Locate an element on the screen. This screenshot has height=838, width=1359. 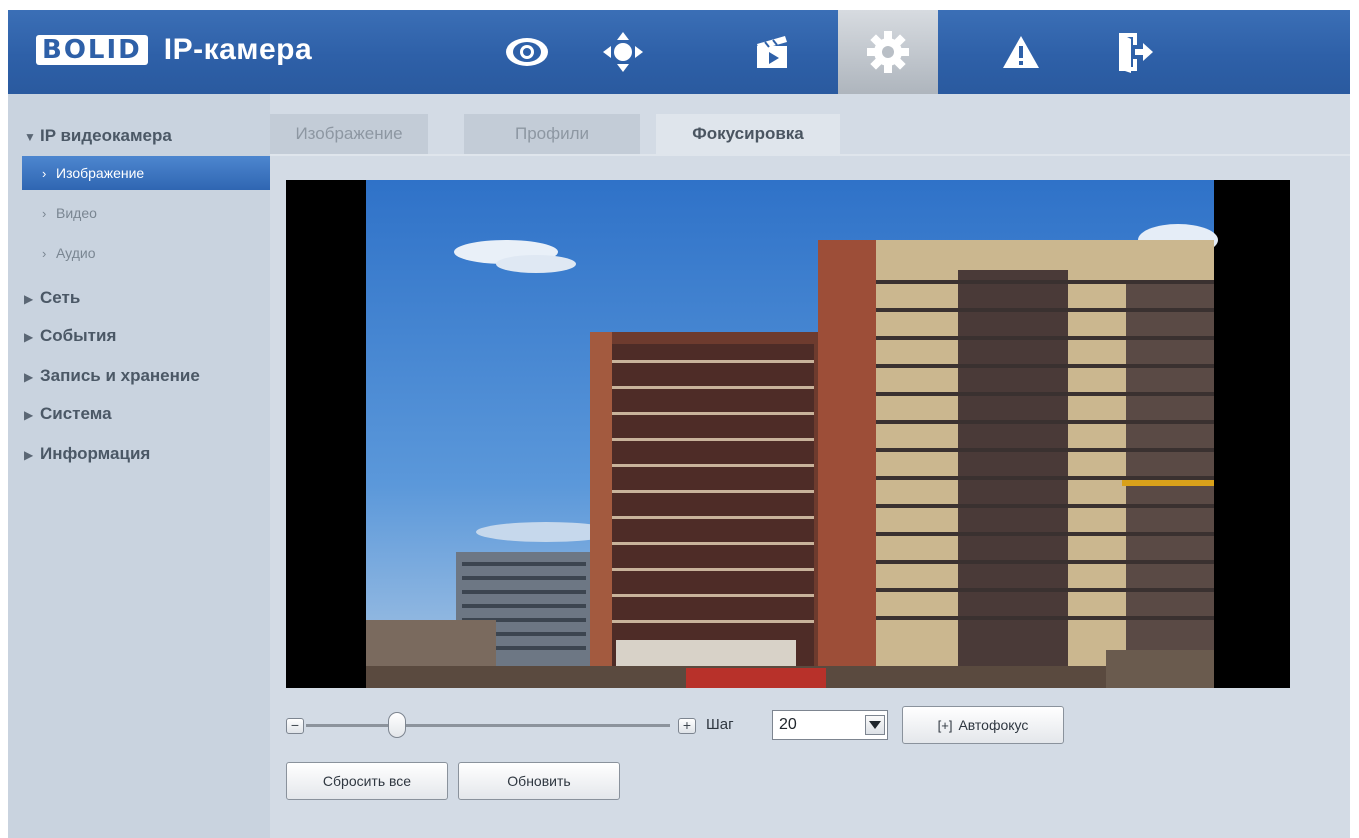
alarm-button is located at coordinates (1021, 52).